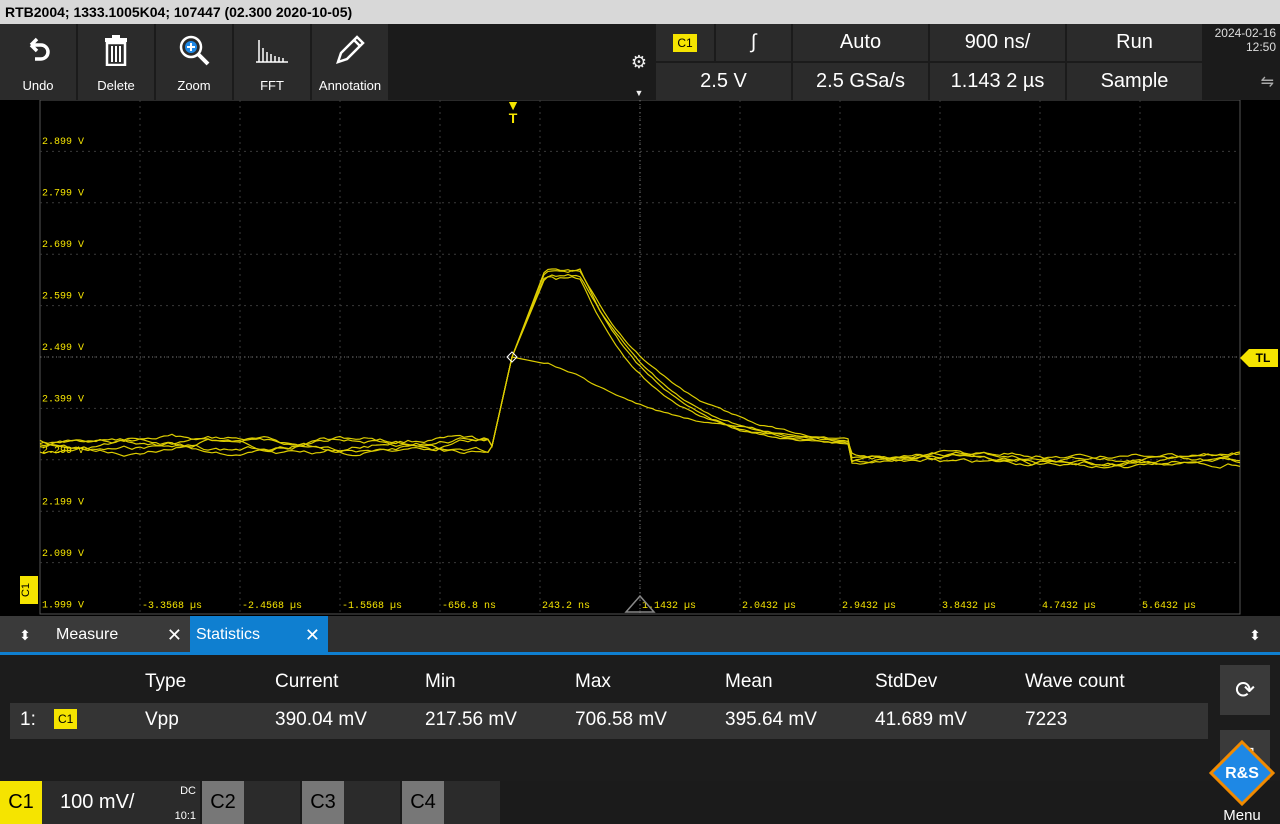  What do you see at coordinates (997, 42) in the screenshot?
I see `timebase: 900 ns/` at bounding box center [997, 42].